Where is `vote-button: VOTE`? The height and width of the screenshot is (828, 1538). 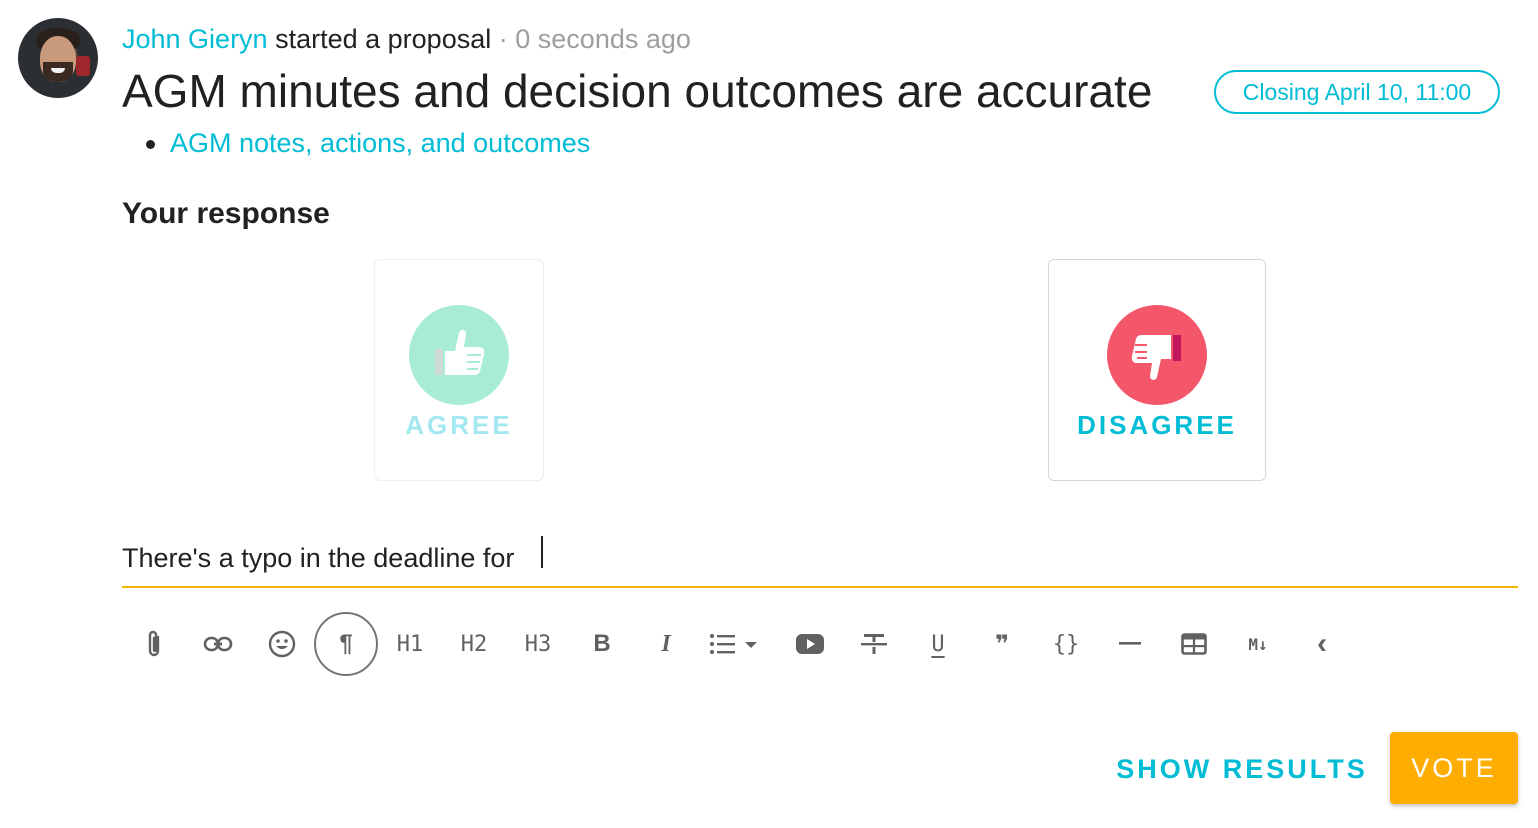 vote-button: VOTE is located at coordinates (1454, 768).